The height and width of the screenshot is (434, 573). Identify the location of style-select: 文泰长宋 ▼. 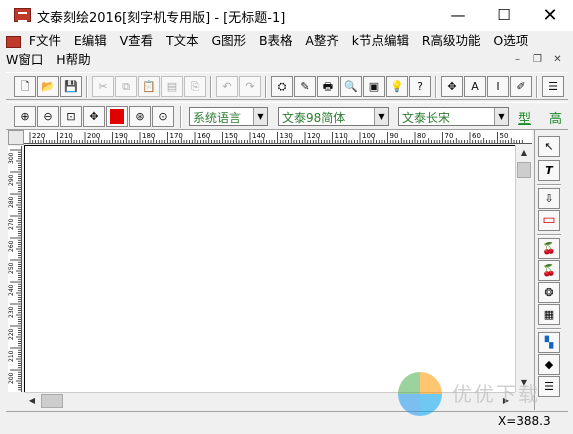
(453, 116).